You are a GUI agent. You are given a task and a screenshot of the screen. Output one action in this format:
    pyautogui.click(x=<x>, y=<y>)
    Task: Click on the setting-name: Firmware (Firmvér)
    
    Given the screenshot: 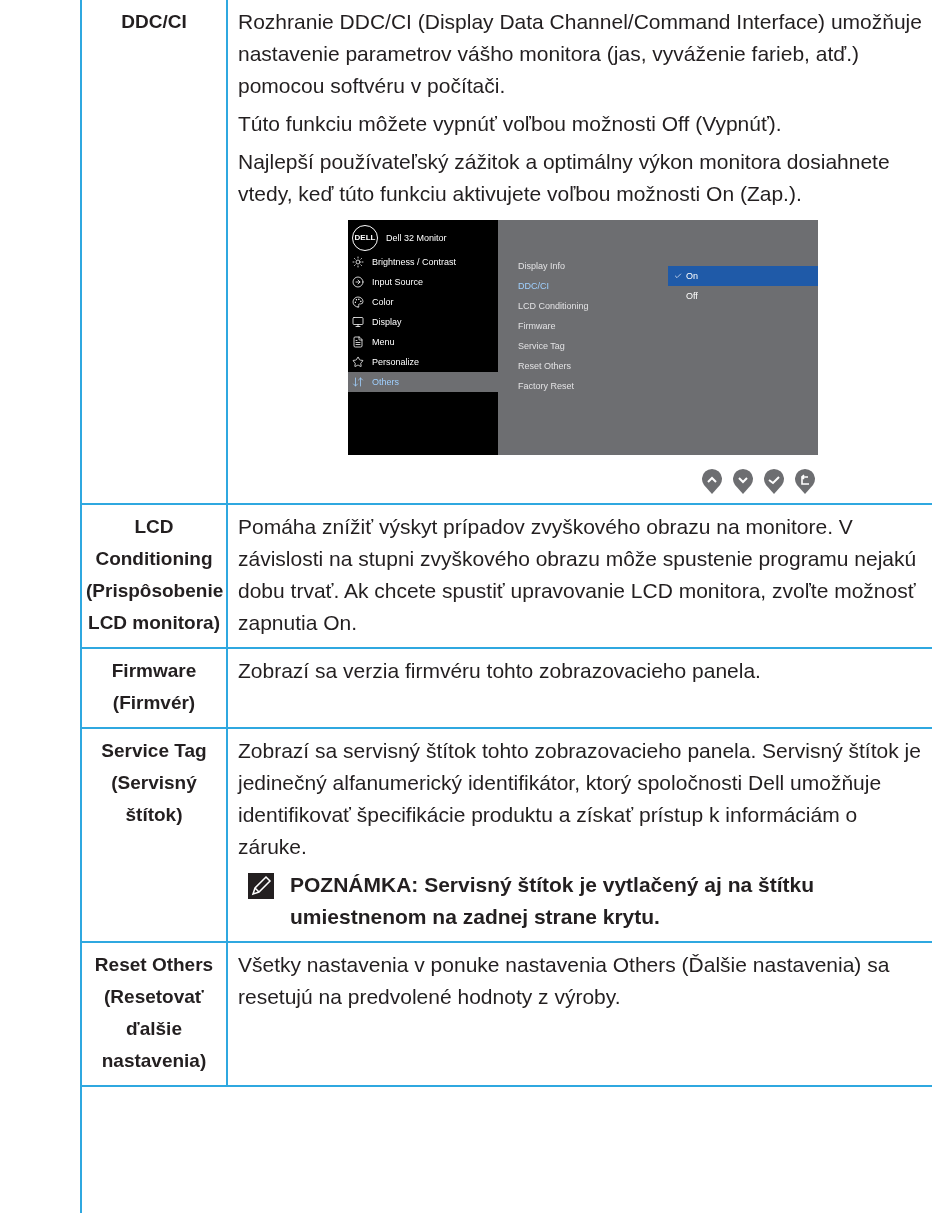 What is the action you would take?
    pyautogui.click(x=154, y=686)
    